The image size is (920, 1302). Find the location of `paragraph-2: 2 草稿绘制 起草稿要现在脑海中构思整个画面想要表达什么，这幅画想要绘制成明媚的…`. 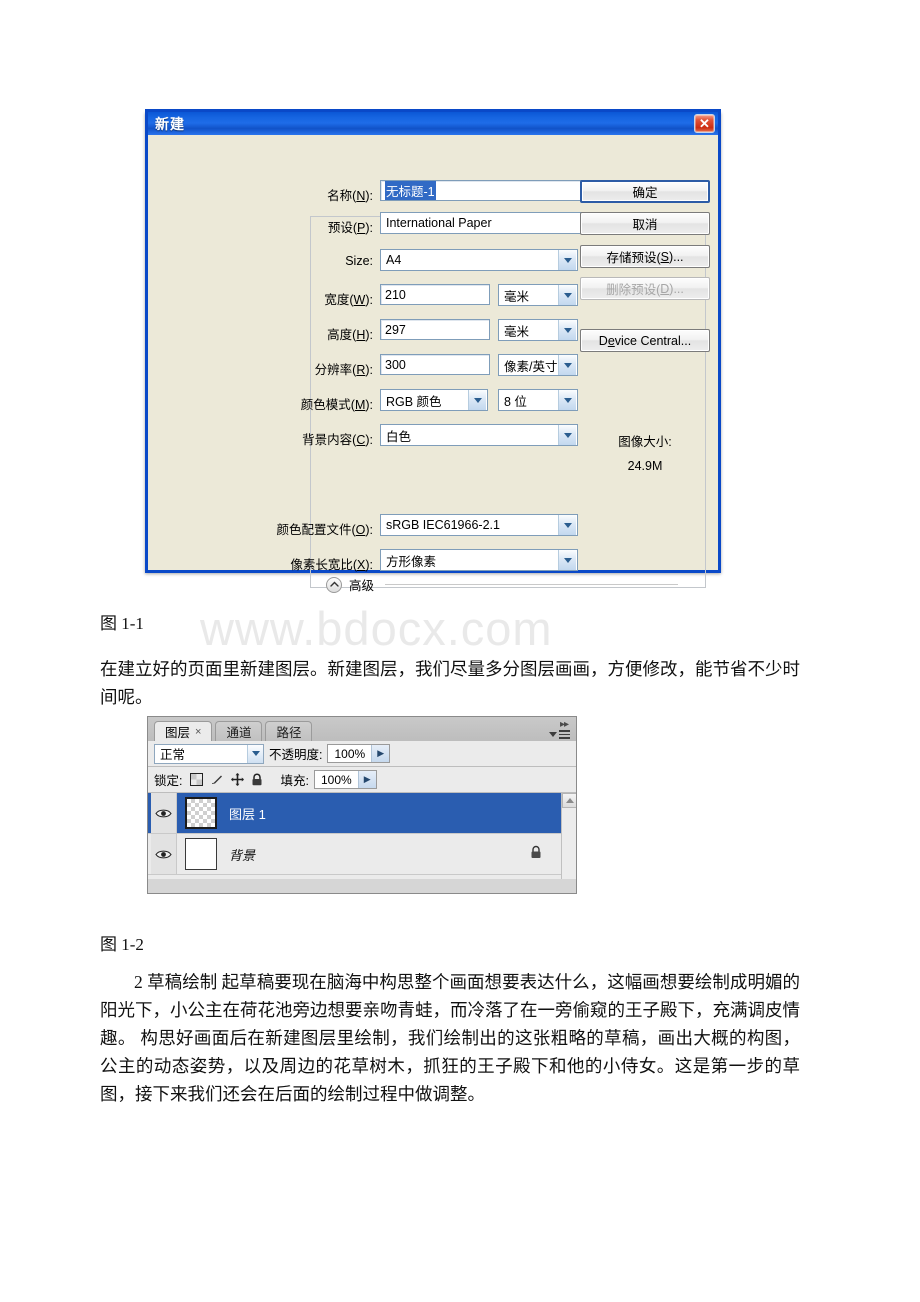

paragraph-2: 2 草稿绘制 起草稿要现在脑海中构思整个画面想要表达什么，这幅画想要绘制成明媚的… is located at coordinates (450, 1038).